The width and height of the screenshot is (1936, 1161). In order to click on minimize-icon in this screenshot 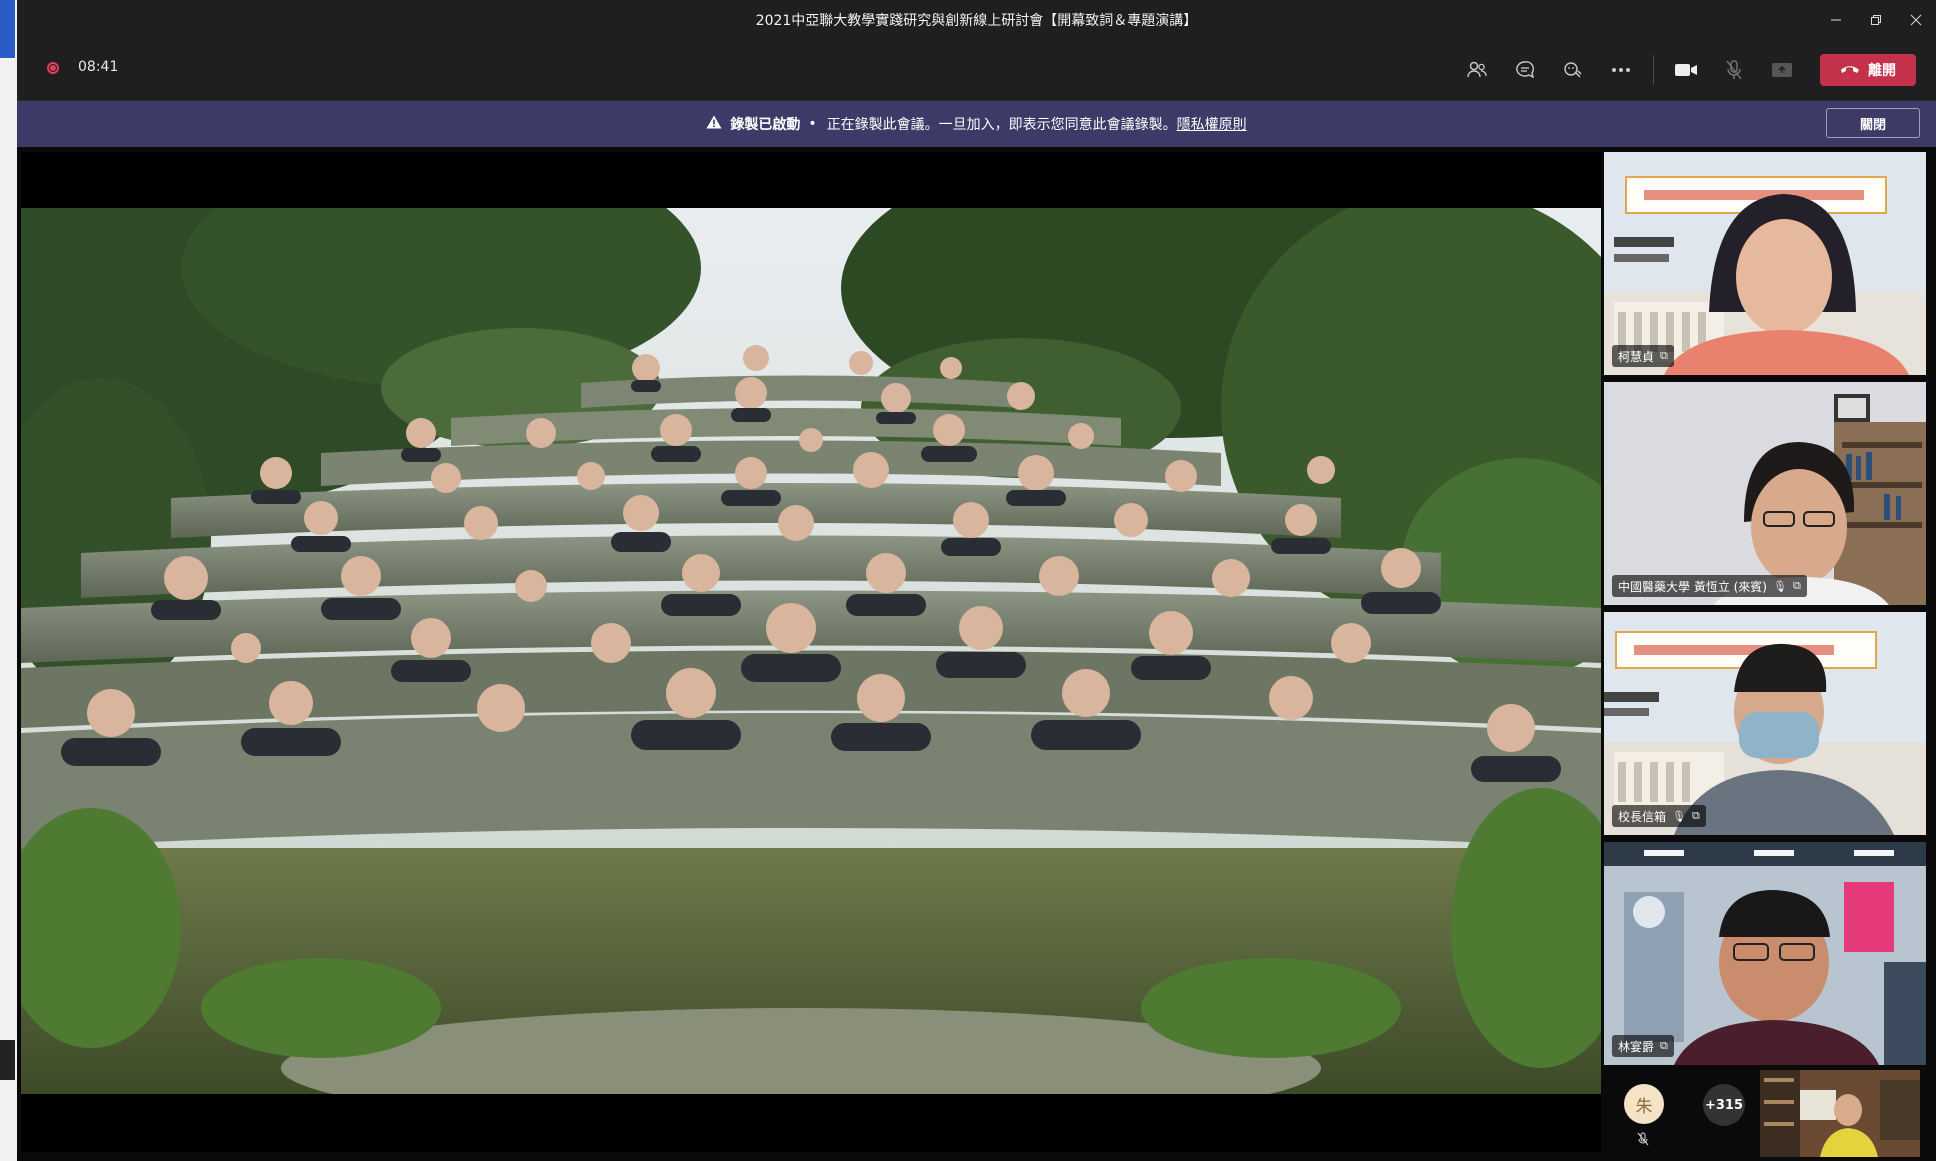, I will do `click(1836, 20)`.